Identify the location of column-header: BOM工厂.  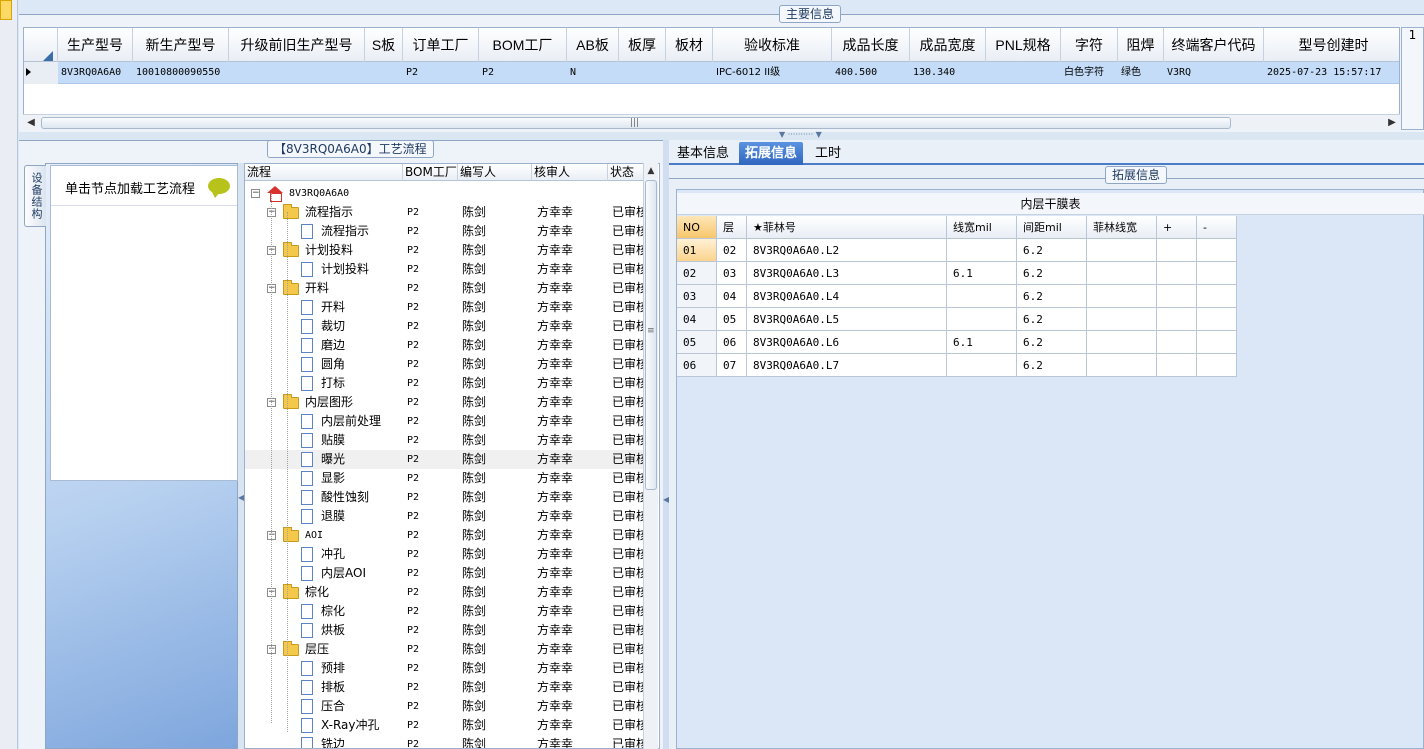
(523, 45).